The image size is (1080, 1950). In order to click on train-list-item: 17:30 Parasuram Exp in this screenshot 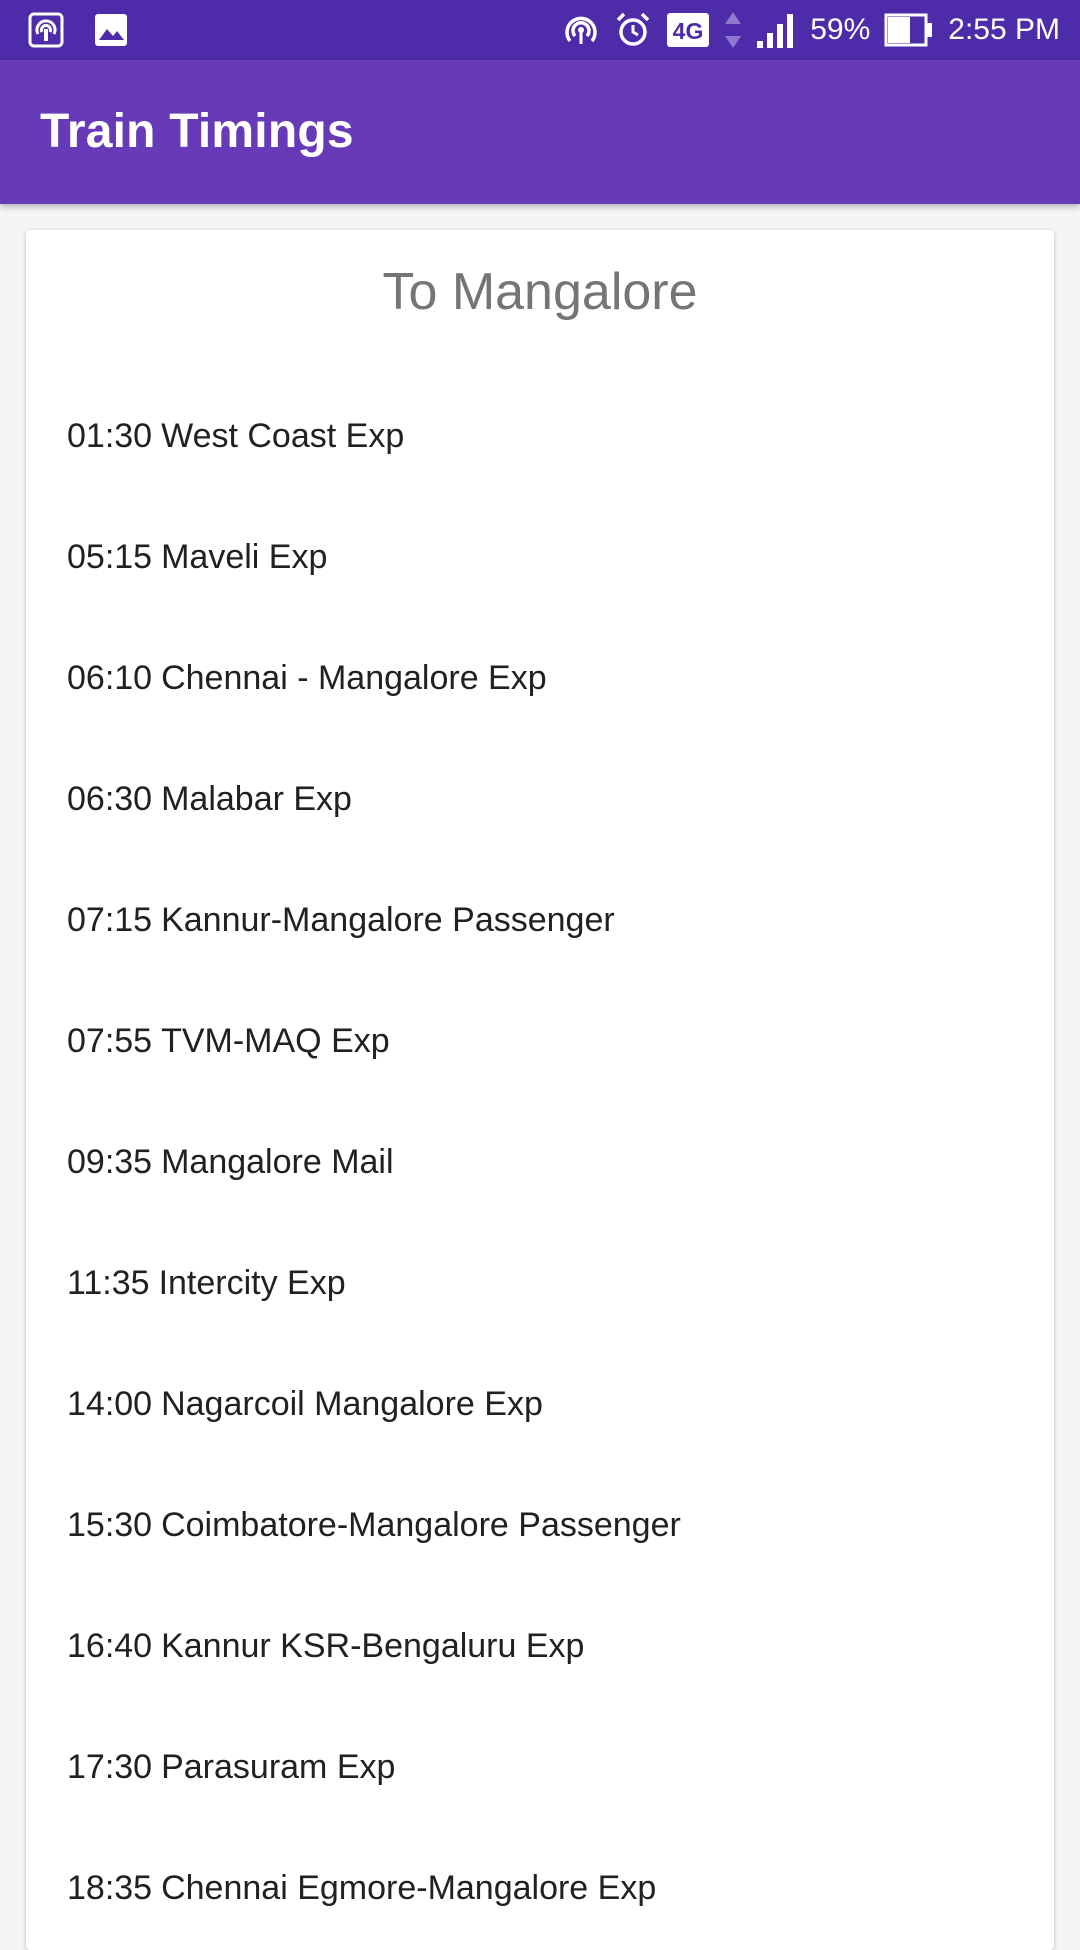, I will do `click(540, 1767)`.